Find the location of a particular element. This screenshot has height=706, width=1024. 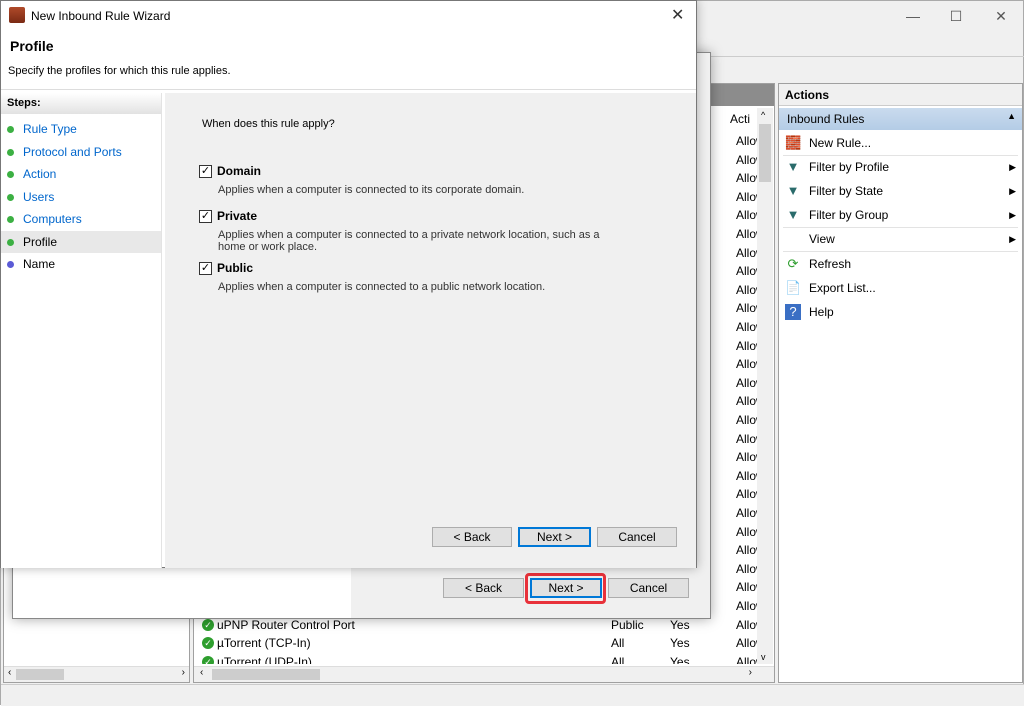

collapse-icon: ▲ is located at coordinates (1011, 116).